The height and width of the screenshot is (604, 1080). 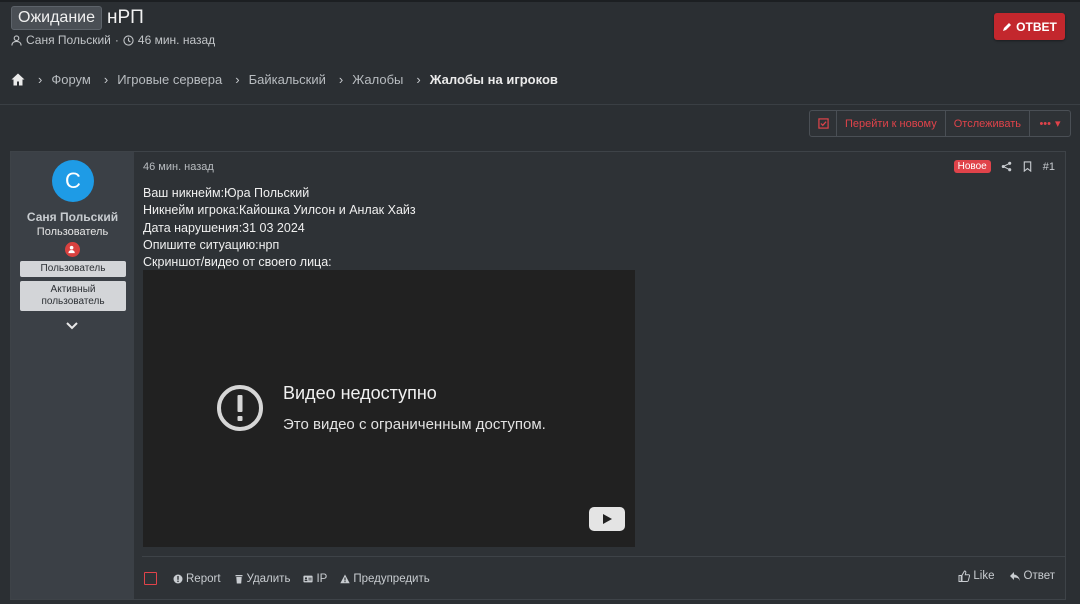 I want to click on warn-label: Предупредить, so click(x=391, y=578).